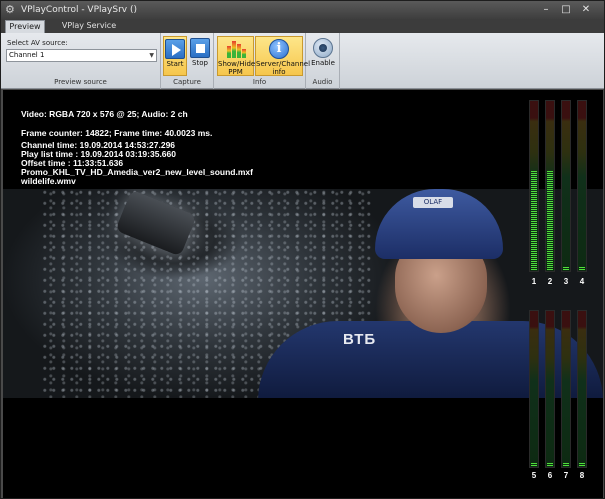  Describe the element at coordinates (104, 114) in the screenshot. I see `video-info-text: Video: RGBA 720 x 576 @ 25; Audio: 2 ch` at that location.